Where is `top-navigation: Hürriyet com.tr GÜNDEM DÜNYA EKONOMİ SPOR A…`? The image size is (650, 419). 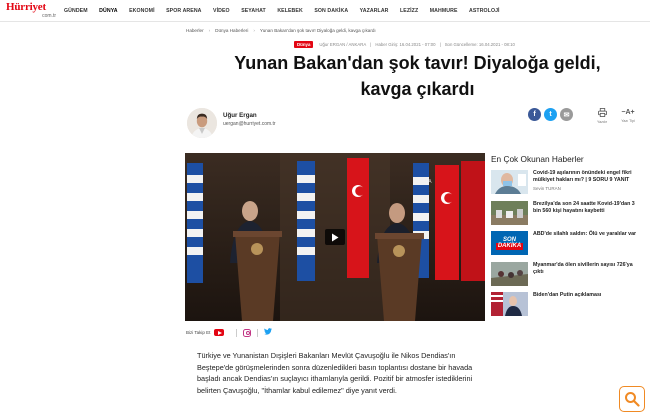 top-navigation: Hürriyet com.tr GÜNDEM DÜNYA EKONOMİ SPOR A… is located at coordinates (325, 11).